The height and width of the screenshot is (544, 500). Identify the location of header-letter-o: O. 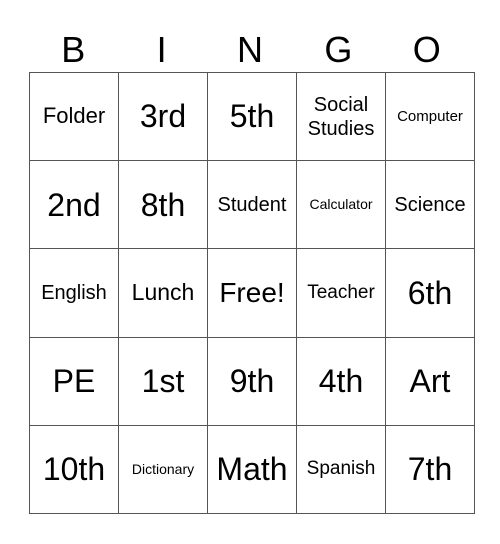
(426, 49).